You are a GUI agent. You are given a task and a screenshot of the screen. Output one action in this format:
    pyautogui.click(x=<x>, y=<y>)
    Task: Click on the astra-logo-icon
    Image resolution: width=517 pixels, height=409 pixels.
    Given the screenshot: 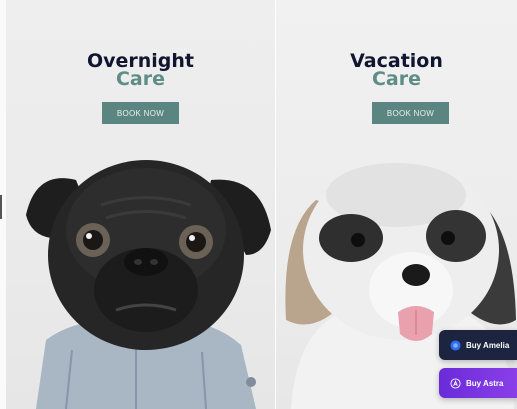 What is the action you would take?
    pyautogui.click(x=455, y=383)
    